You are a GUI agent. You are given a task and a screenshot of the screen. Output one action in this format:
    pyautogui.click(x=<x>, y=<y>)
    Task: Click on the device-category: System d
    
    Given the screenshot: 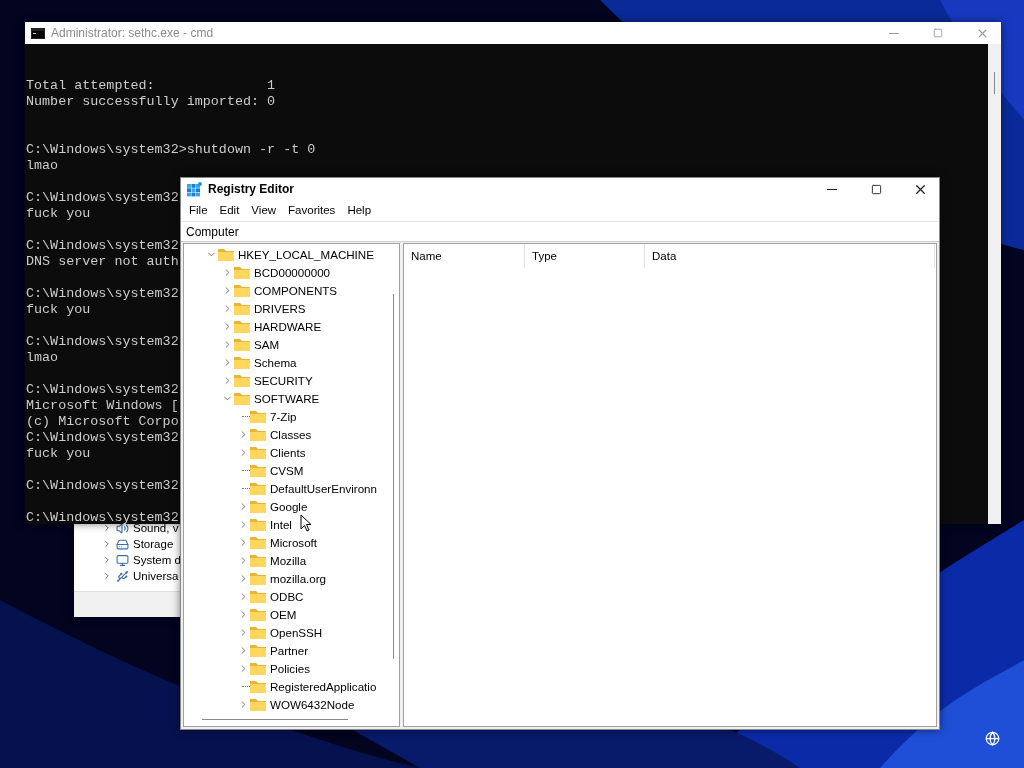 What is the action you would take?
    pyautogui.click(x=157, y=560)
    